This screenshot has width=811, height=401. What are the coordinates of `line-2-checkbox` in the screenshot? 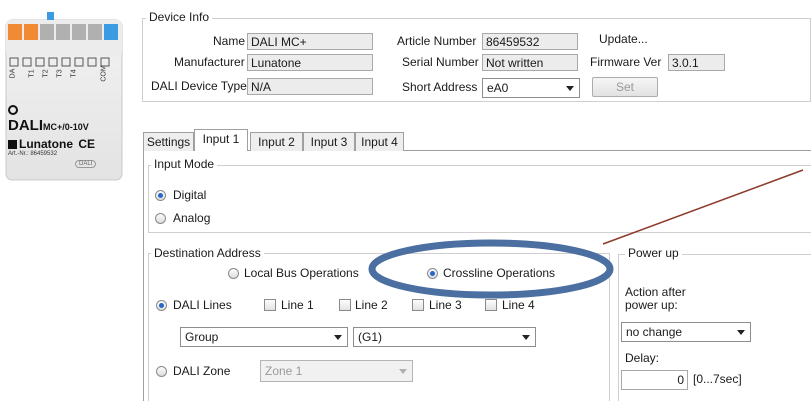 It's located at (345, 305).